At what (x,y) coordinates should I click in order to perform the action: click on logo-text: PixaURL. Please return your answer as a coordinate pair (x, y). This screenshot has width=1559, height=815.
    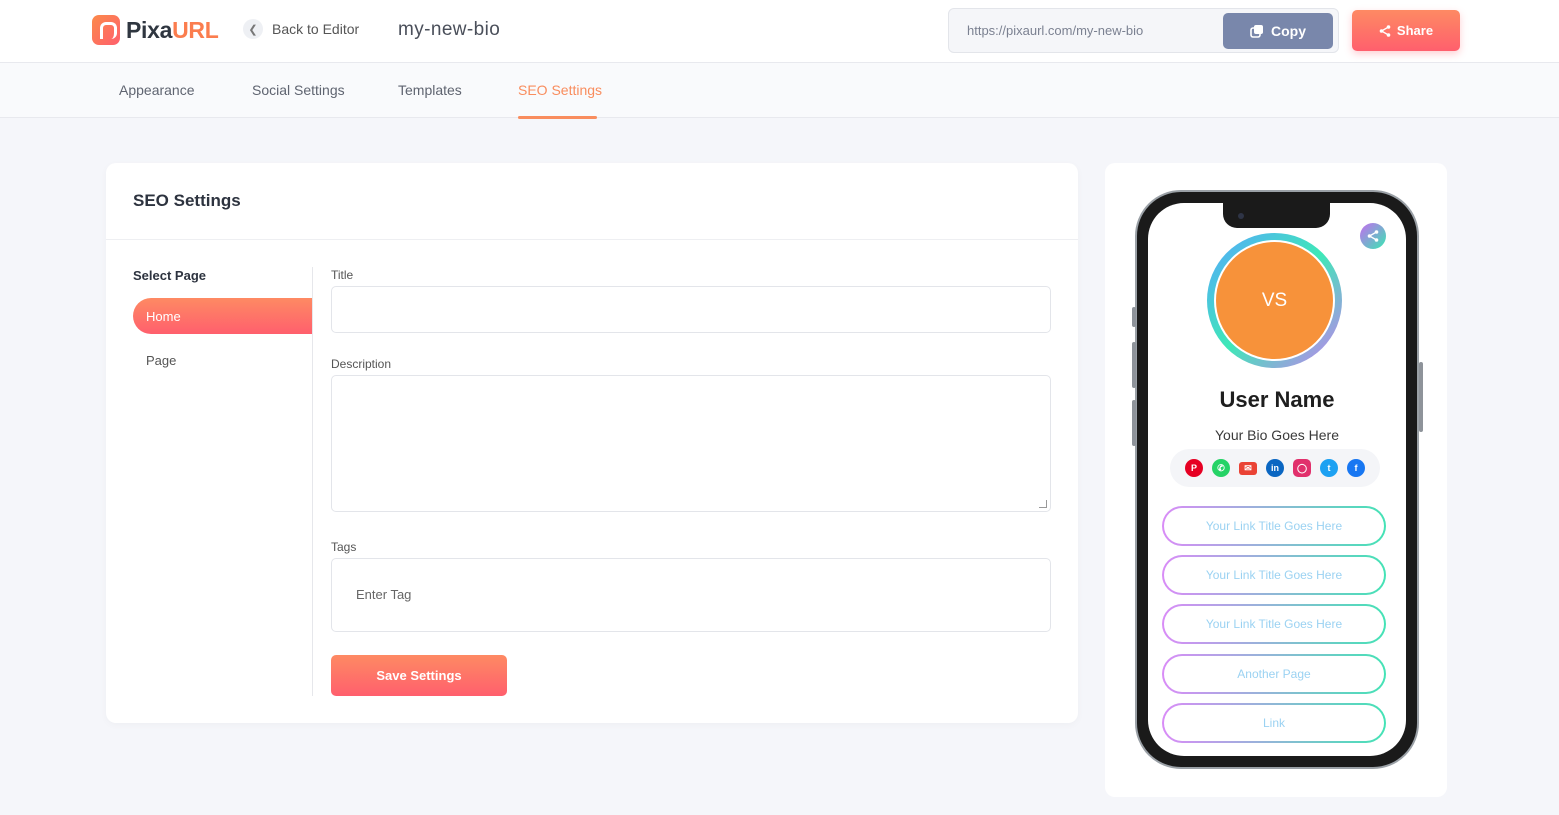
    Looking at the image, I should click on (172, 30).